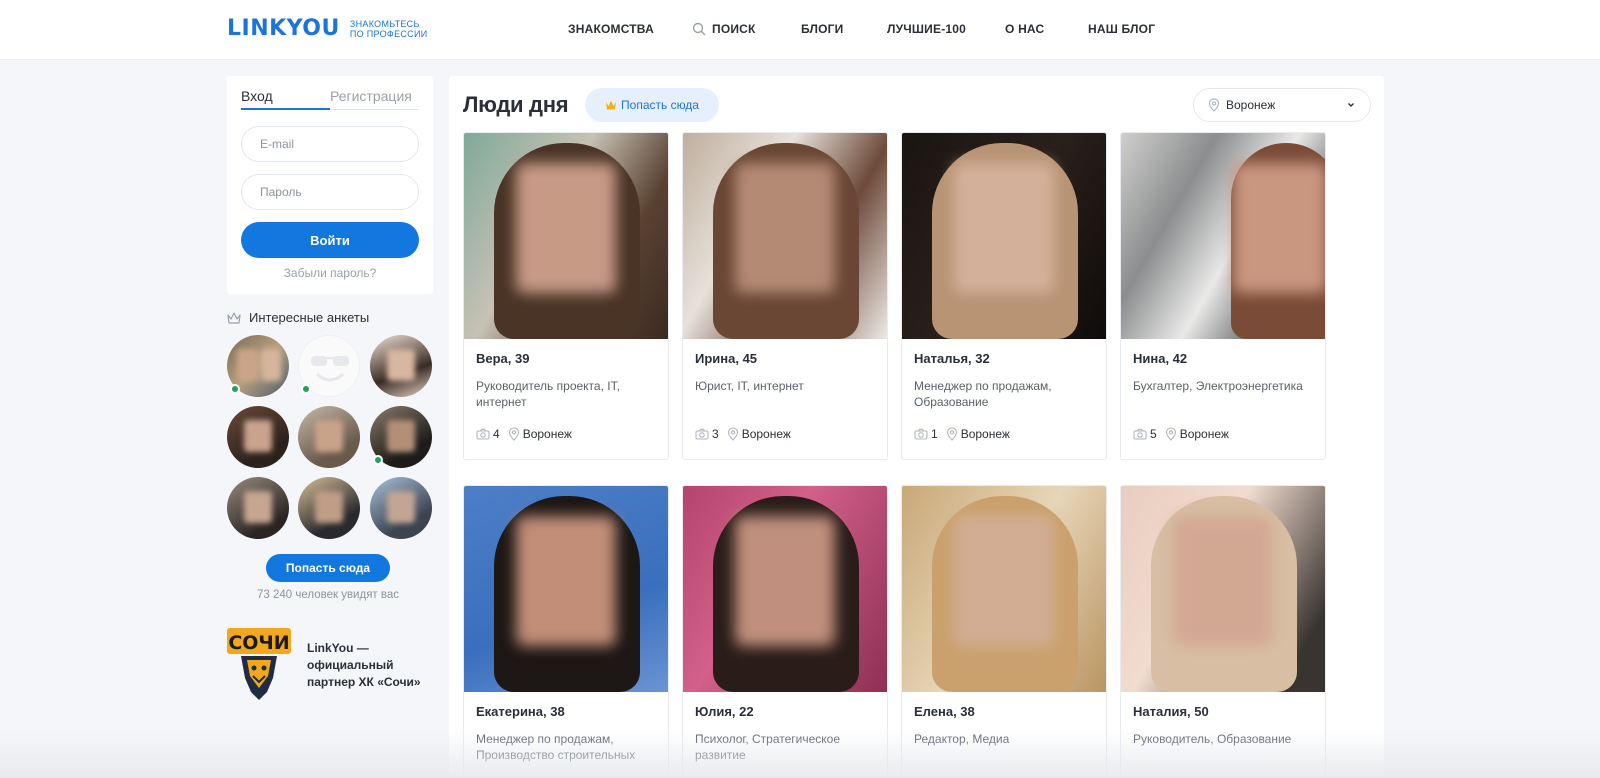 The image size is (1600, 778). I want to click on photo-count: 3, so click(715, 434).